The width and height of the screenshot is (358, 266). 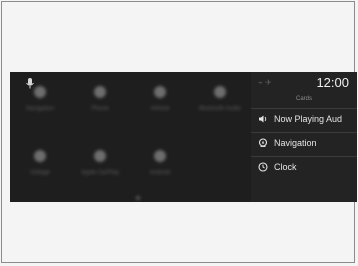 What do you see at coordinates (100, 92) in the screenshot?
I see `phone-app-icon` at bounding box center [100, 92].